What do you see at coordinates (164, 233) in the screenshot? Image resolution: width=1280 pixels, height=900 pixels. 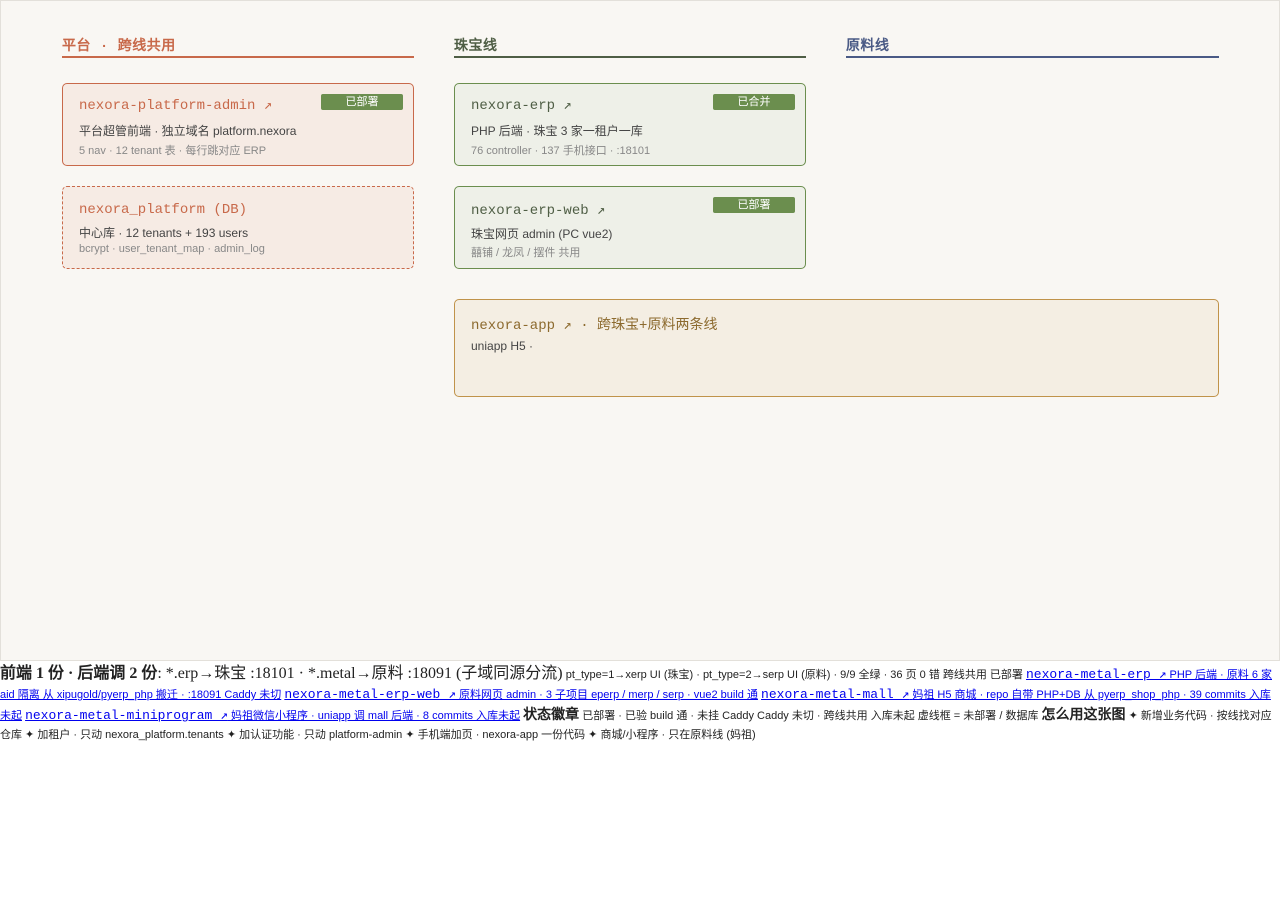 I see `card-desc: 中心库 · 12 tenants + 193 users` at bounding box center [164, 233].